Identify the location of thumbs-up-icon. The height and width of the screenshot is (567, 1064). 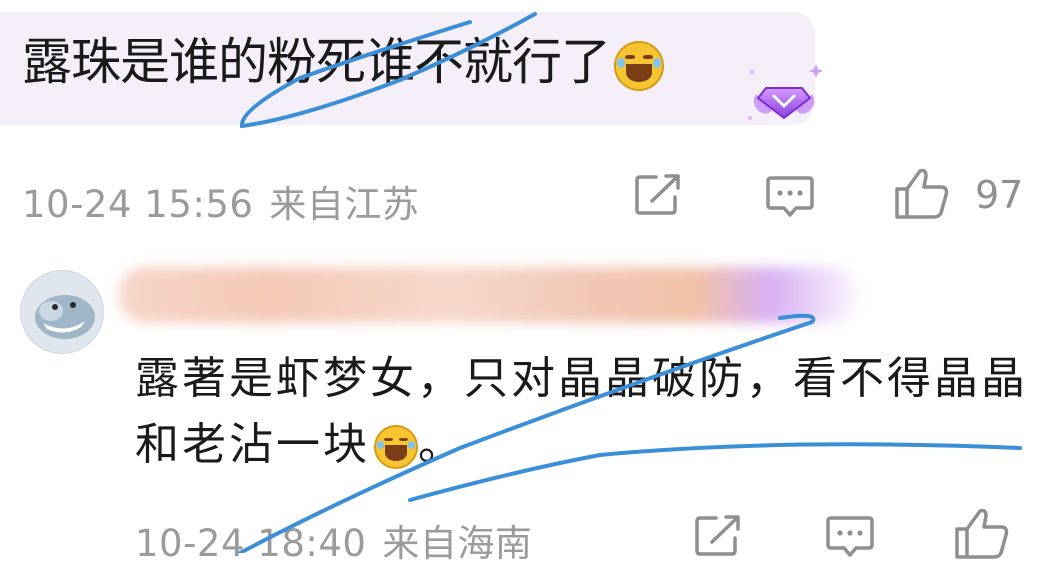
(922, 194).